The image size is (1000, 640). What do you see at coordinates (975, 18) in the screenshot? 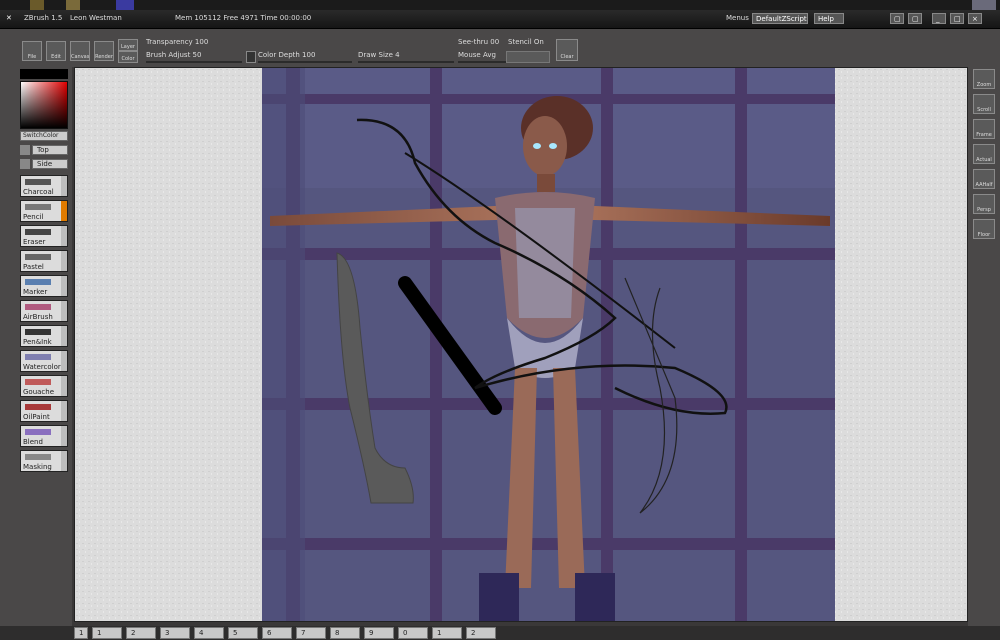
I see `close-button: ×` at bounding box center [975, 18].